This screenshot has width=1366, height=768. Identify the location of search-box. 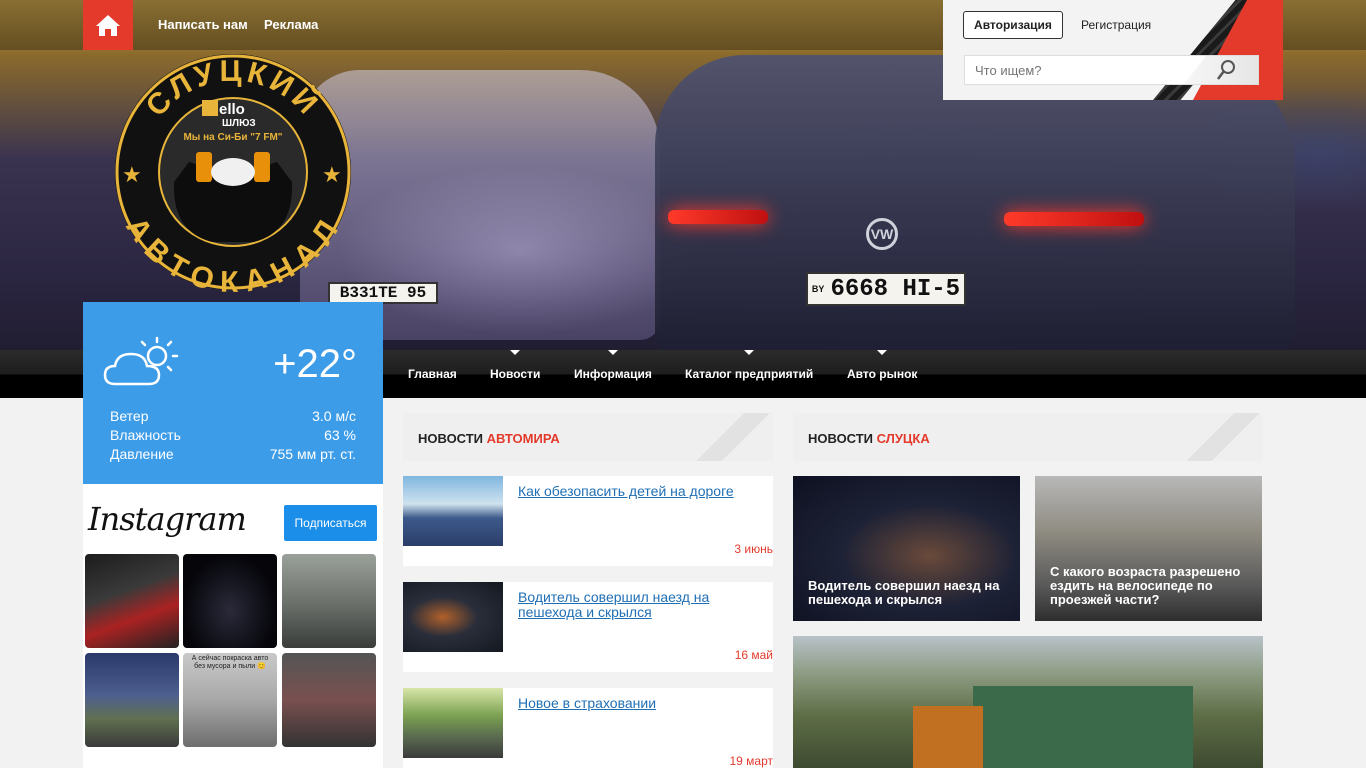
(1111, 70).